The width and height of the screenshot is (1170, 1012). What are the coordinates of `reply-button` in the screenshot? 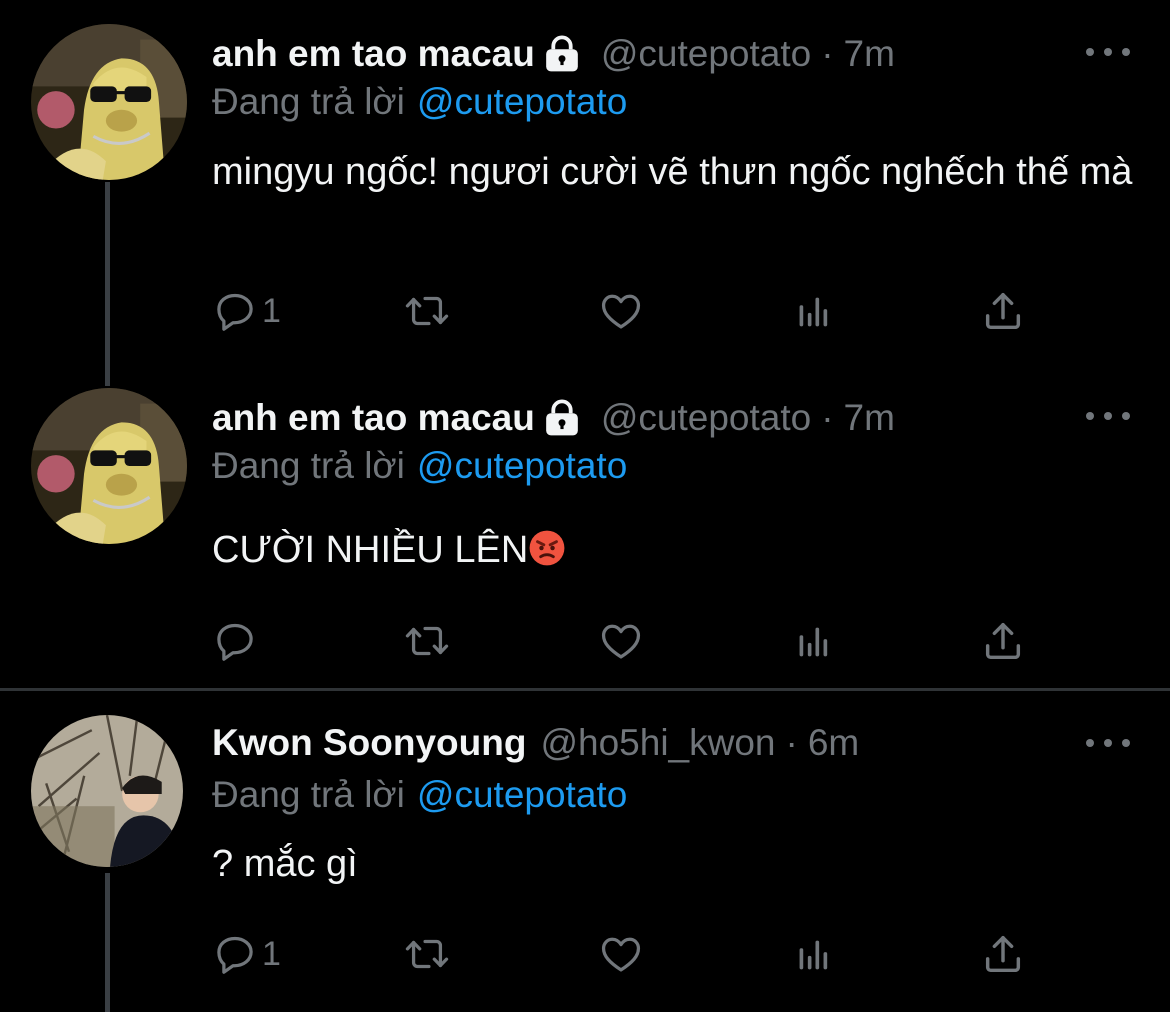 It's located at (237, 641).